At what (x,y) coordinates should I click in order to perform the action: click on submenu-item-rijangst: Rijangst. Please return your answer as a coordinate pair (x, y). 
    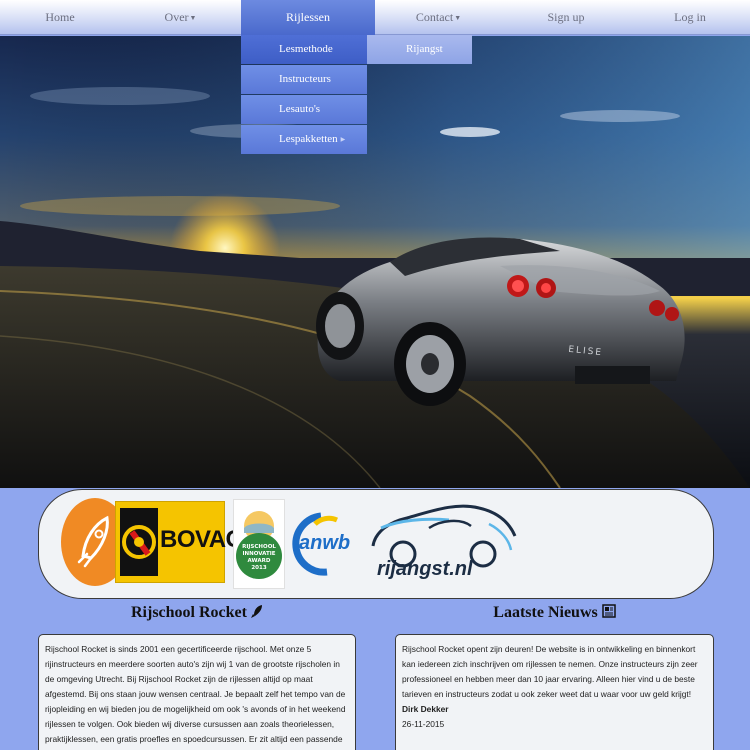
    Looking at the image, I should click on (419, 49).